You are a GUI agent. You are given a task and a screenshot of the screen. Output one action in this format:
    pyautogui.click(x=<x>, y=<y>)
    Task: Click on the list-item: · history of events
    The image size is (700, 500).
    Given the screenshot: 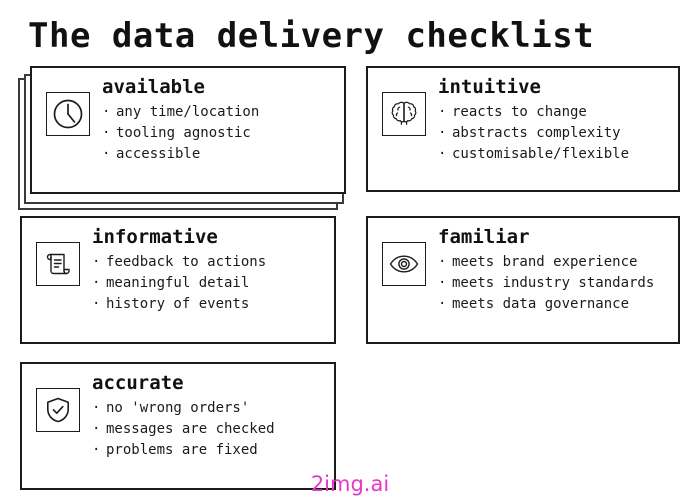 What is the action you would take?
    pyautogui.click(x=209, y=304)
    